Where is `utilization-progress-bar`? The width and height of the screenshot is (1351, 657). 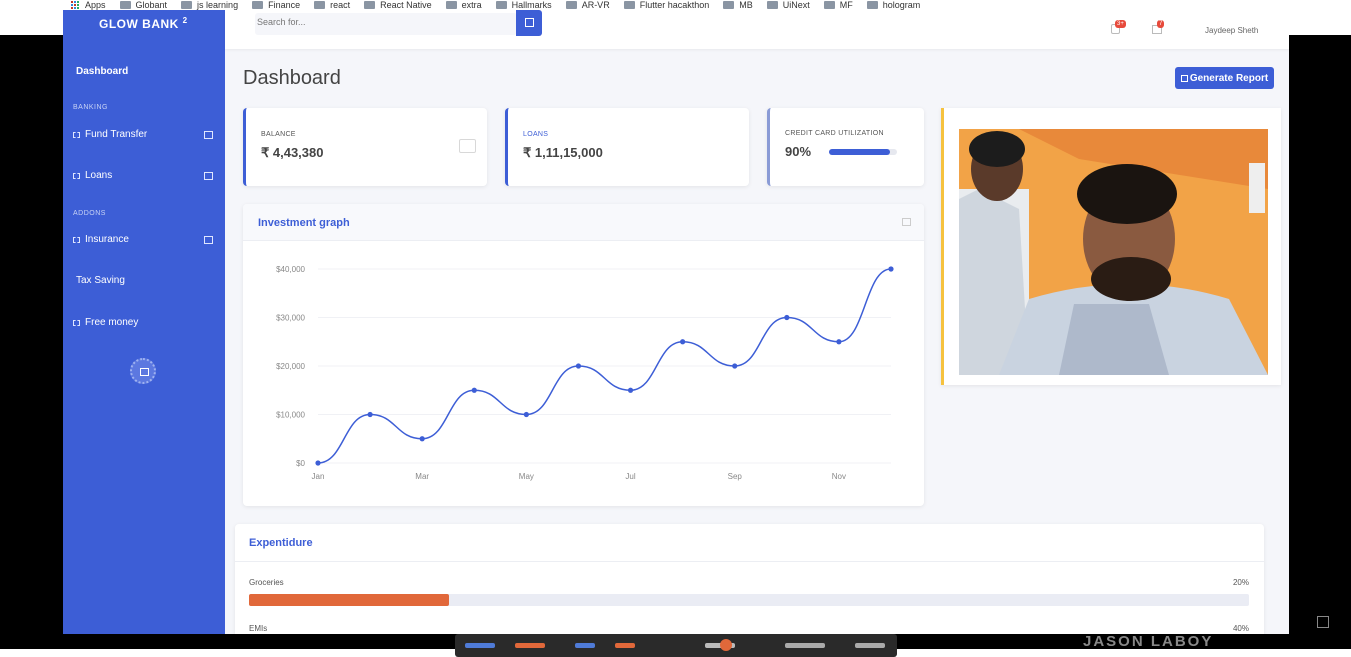
utilization-progress-bar is located at coordinates (863, 152).